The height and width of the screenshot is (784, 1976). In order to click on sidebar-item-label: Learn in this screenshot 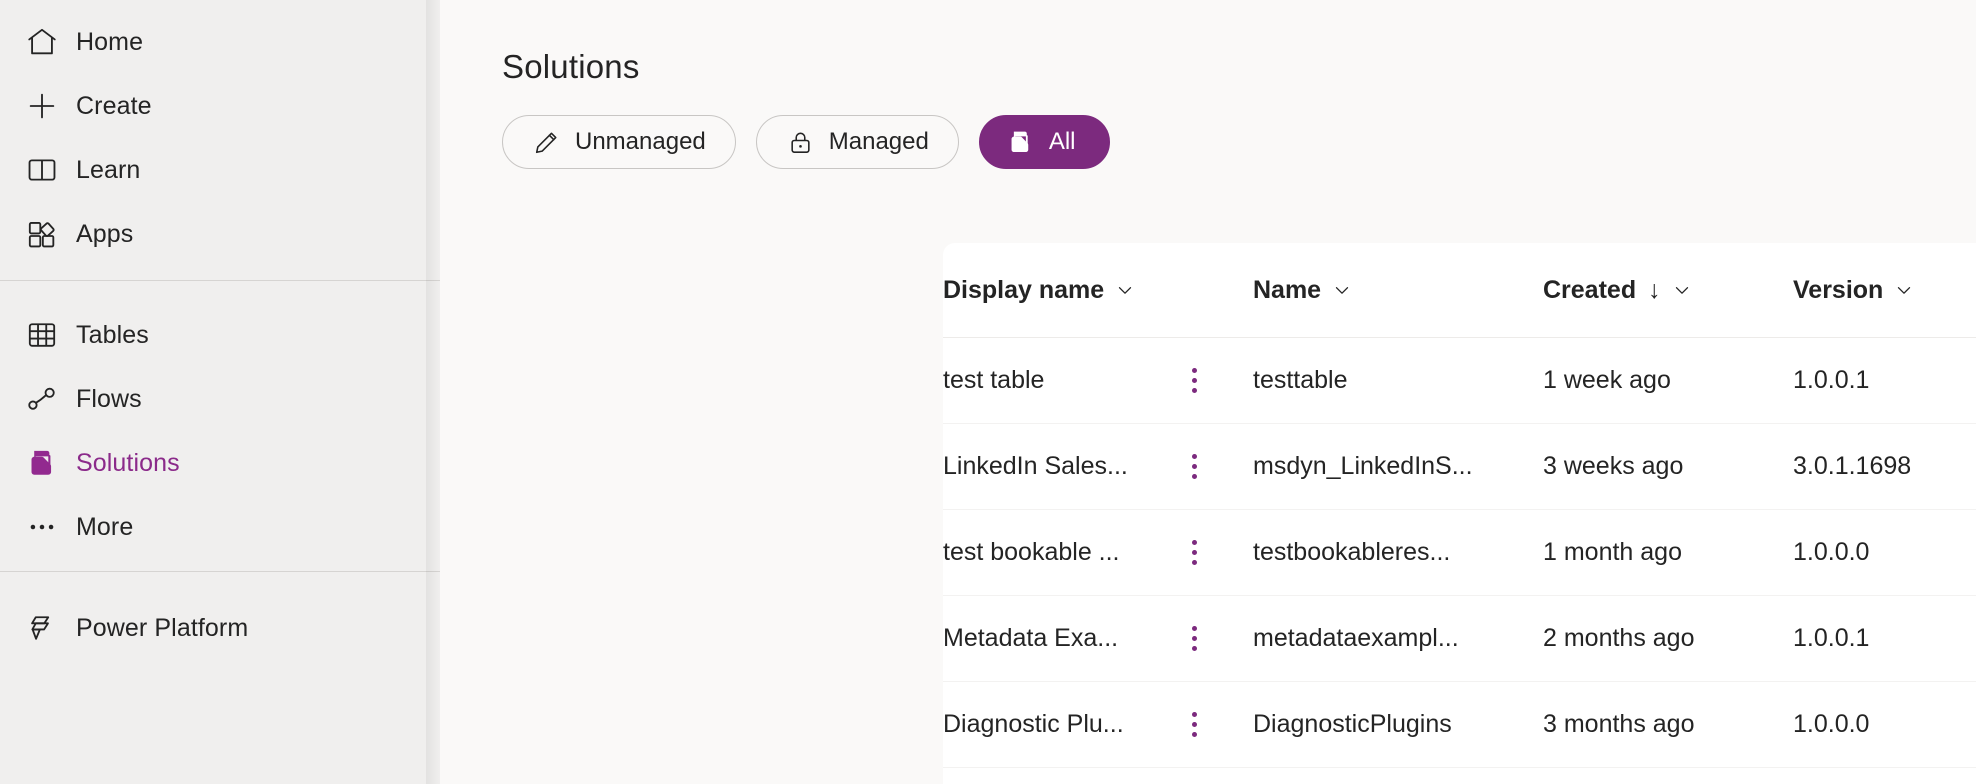, I will do `click(108, 170)`.